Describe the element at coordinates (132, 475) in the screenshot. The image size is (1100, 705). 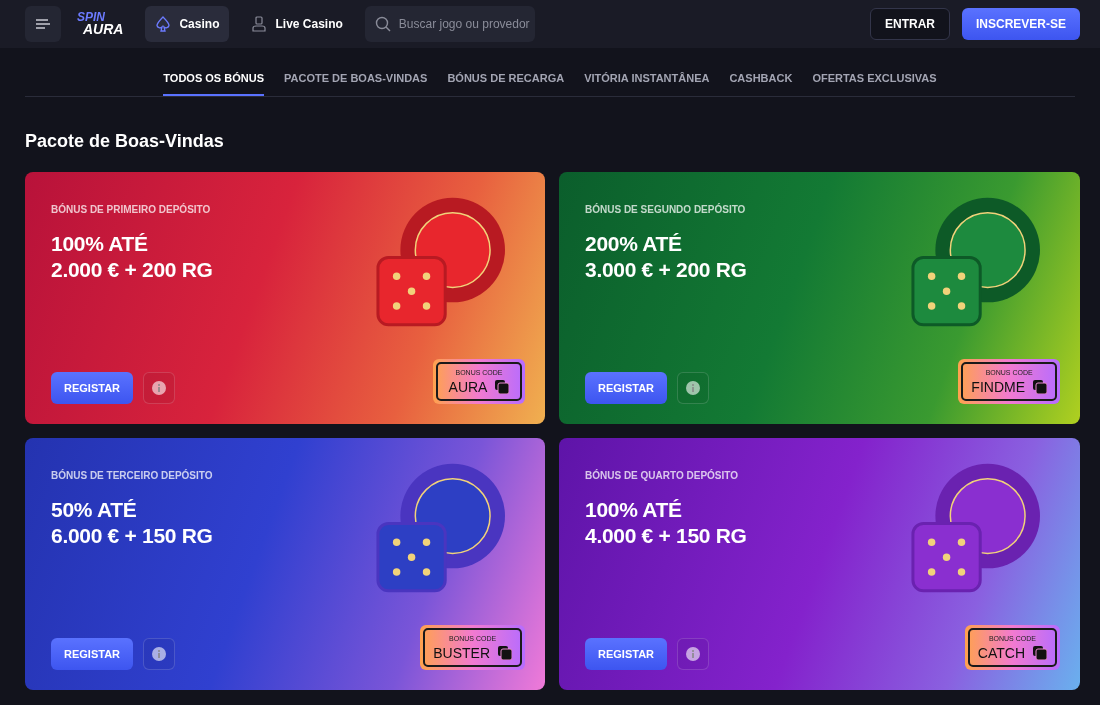
I see `bonus-label: BÓNUS DE TERCEIRO DEPÓSITO` at that location.